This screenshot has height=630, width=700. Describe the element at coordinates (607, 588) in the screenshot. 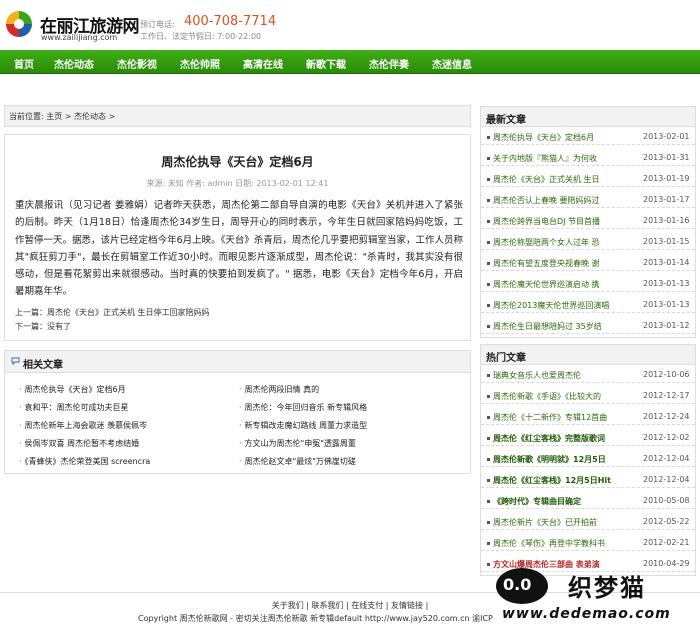

I see `watermark-brand: 织梦猫` at that location.